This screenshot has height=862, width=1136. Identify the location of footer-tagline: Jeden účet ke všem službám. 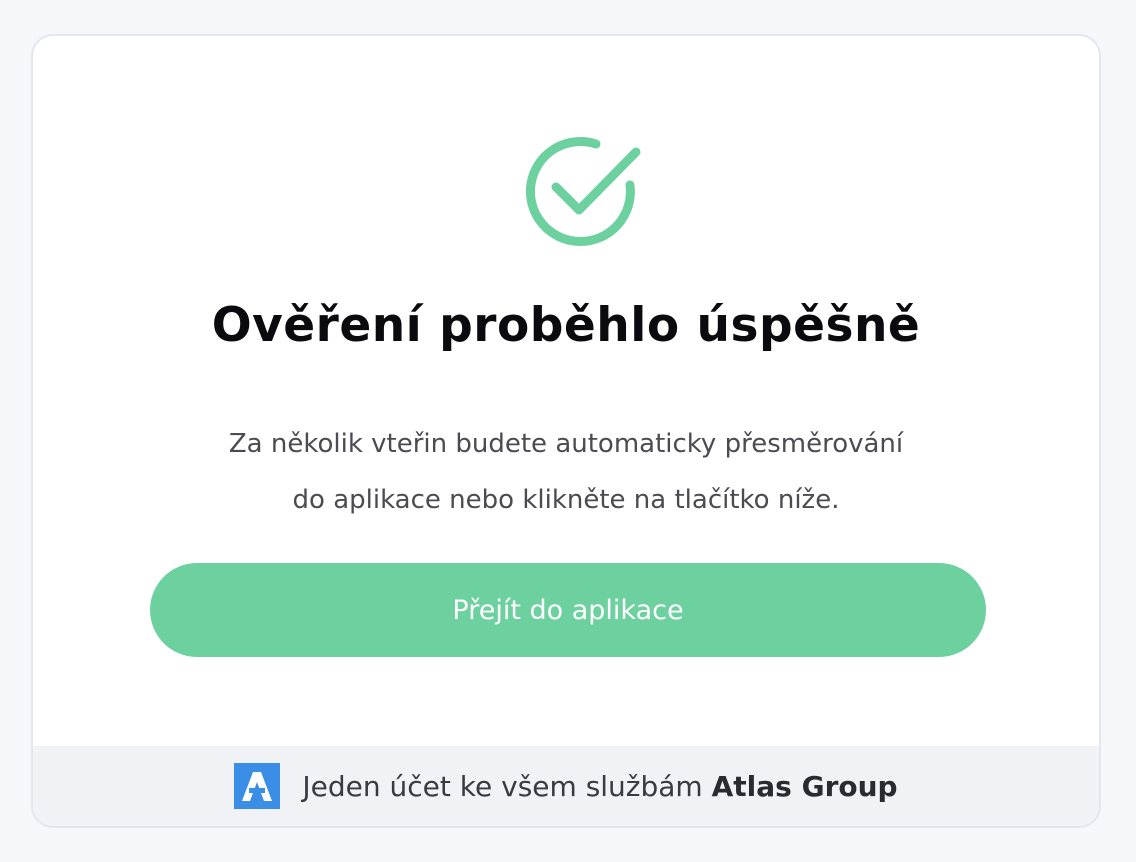
(502, 786).